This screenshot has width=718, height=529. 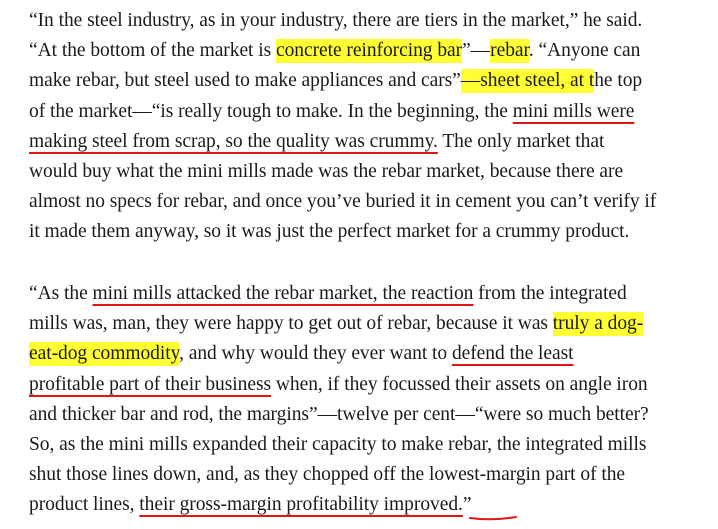 I want to click on text-segment: product lines,, so click(x=84, y=505).